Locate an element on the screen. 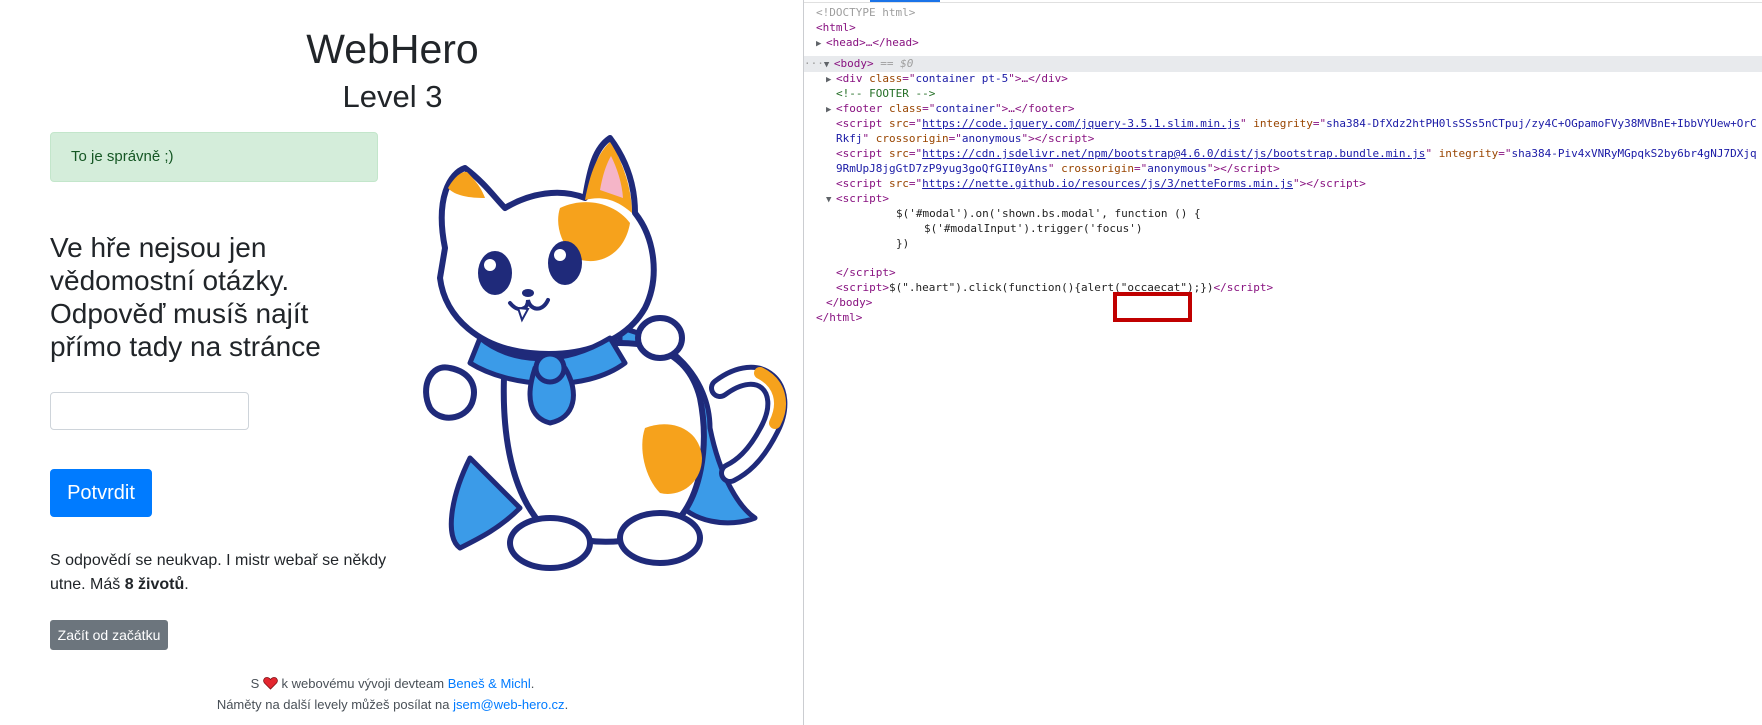  submit-button: Potvrdit is located at coordinates (101, 493).